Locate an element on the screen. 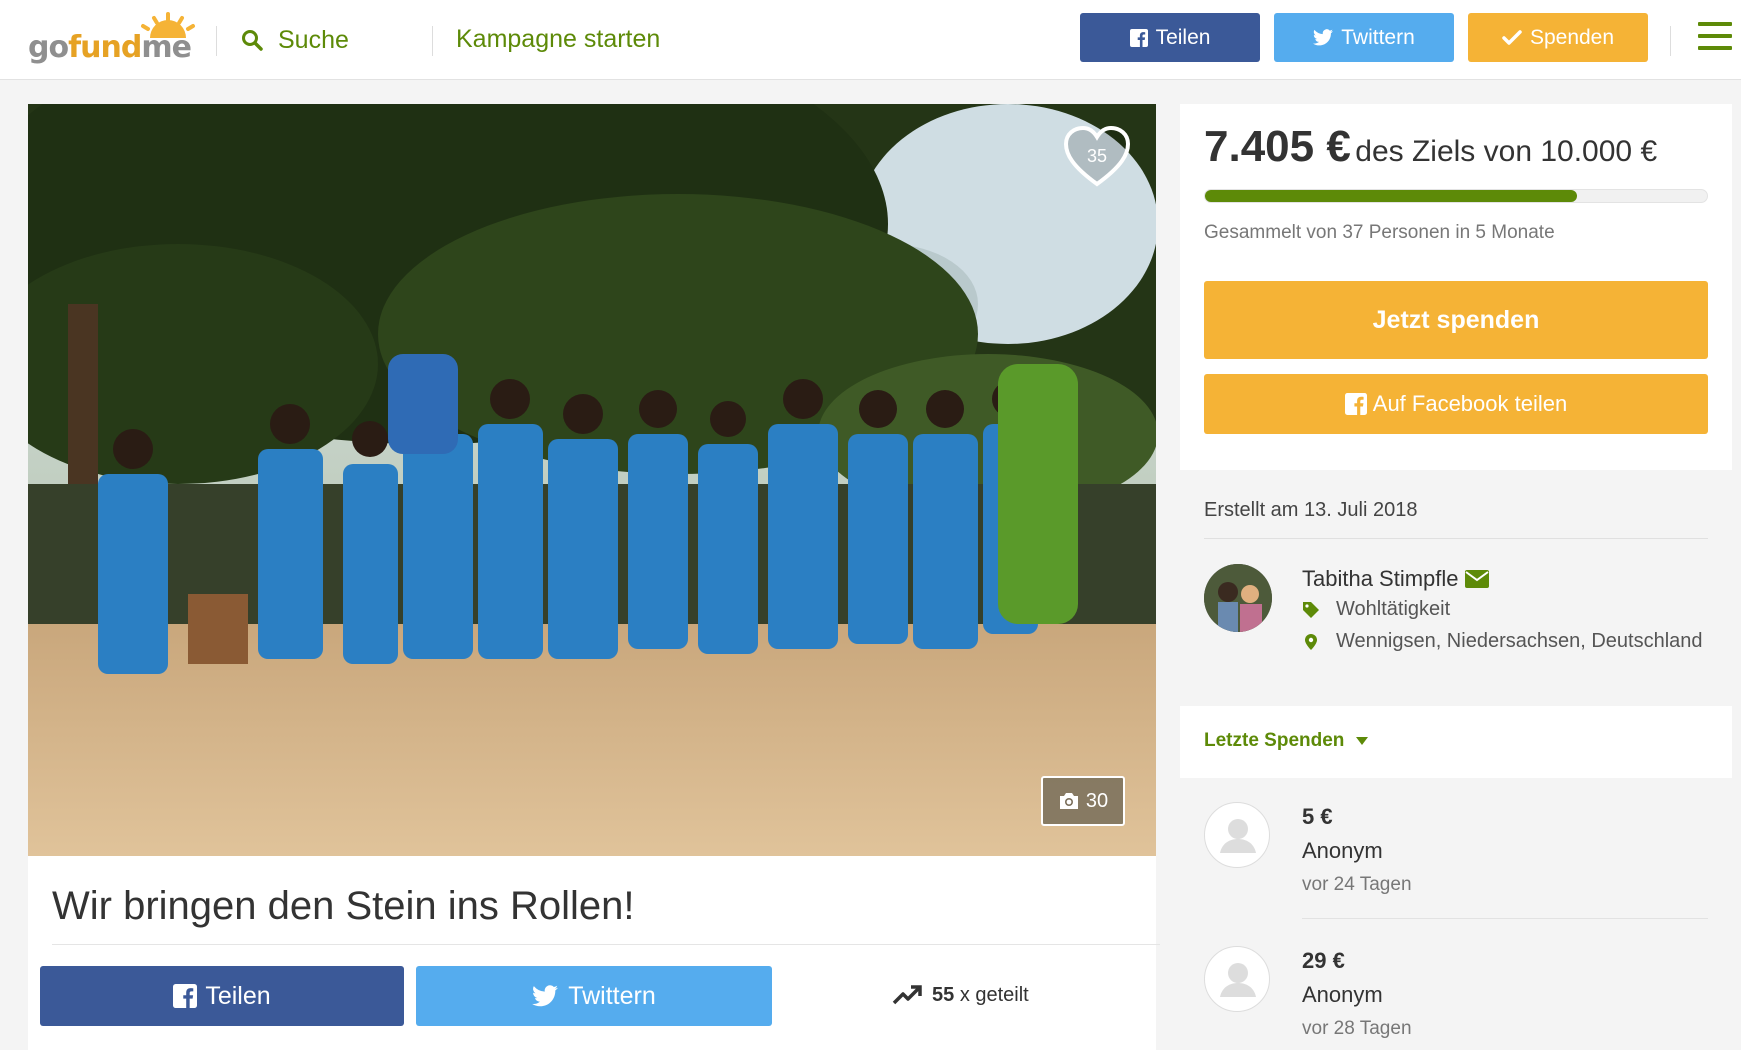  organizer-location: Wennigsen, Niedersachsen, Deutschland is located at coordinates (1502, 641).